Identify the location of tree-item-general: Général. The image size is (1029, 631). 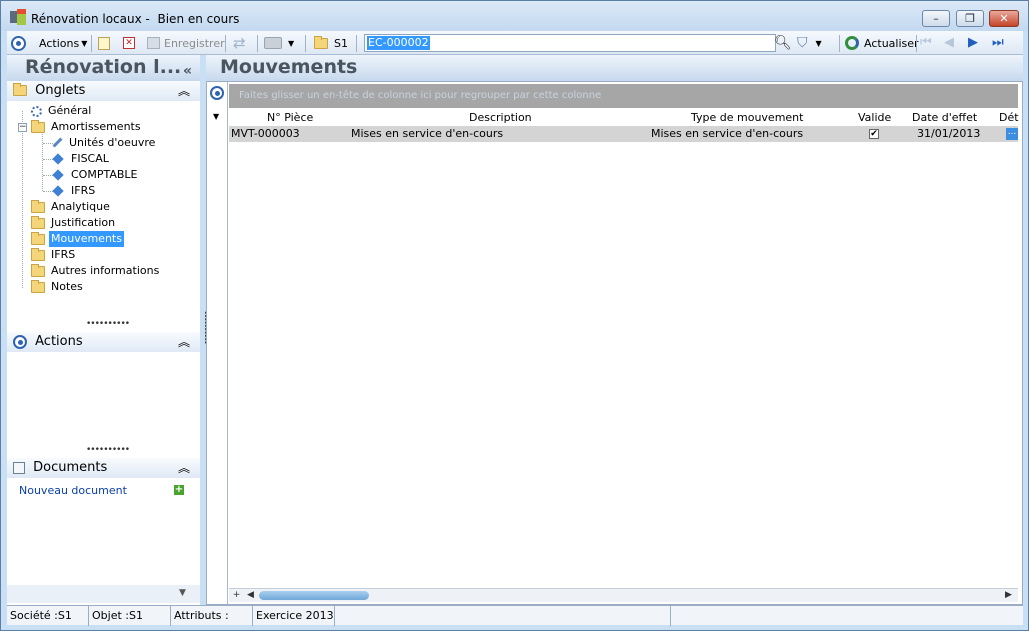
(62, 111).